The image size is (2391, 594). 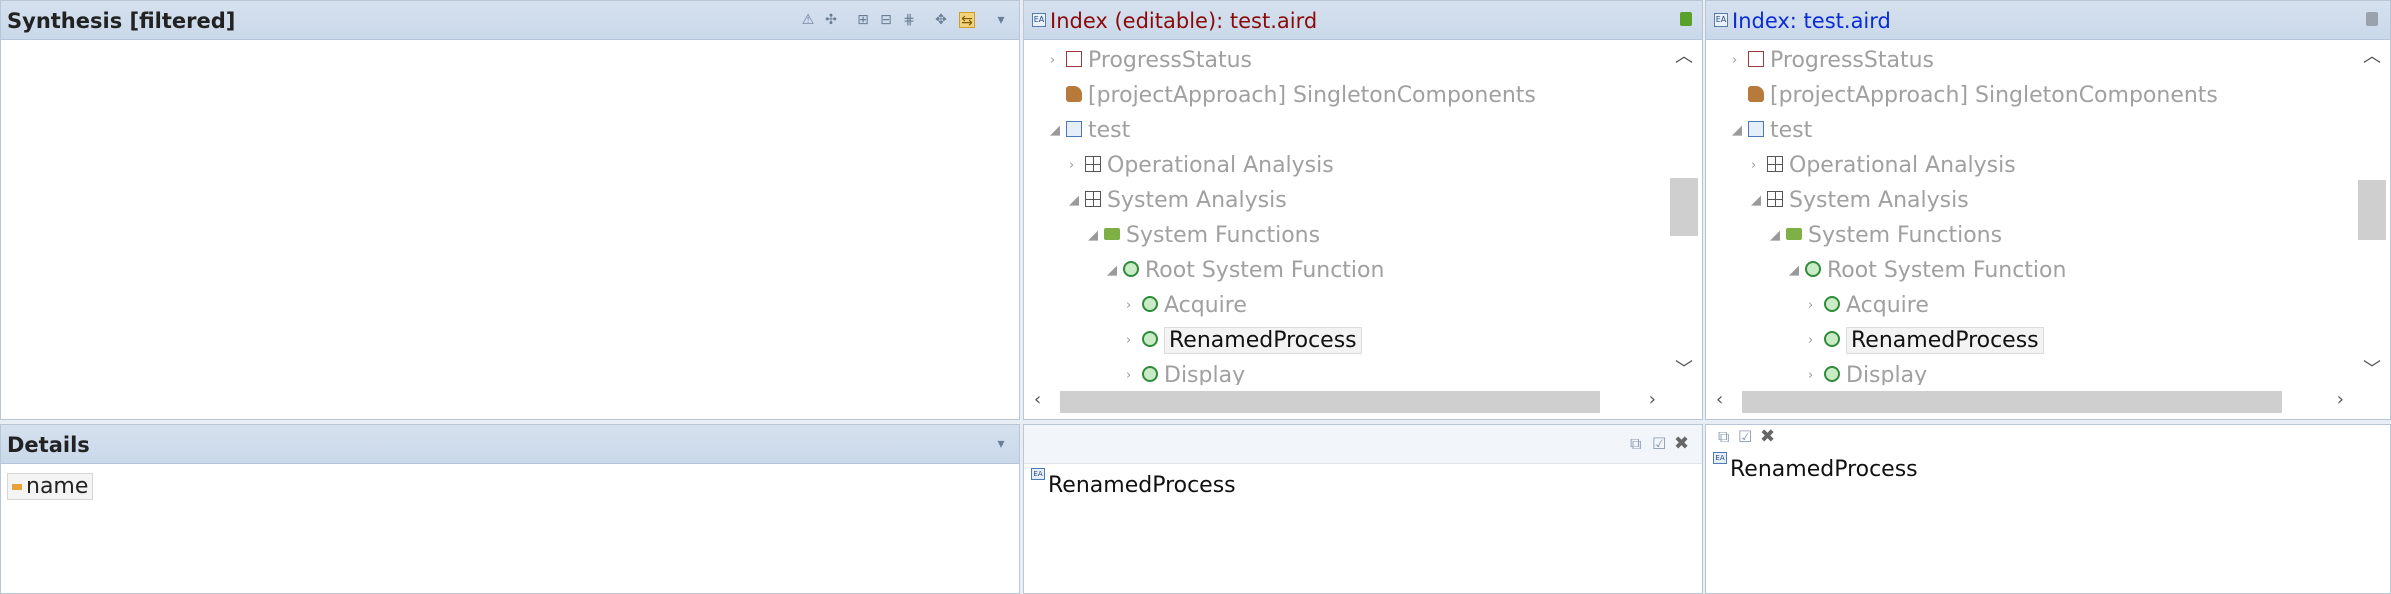 What do you see at coordinates (1039, 20) in the screenshot?
I see `index-icon: EA` at bounding box center [1039, 20].